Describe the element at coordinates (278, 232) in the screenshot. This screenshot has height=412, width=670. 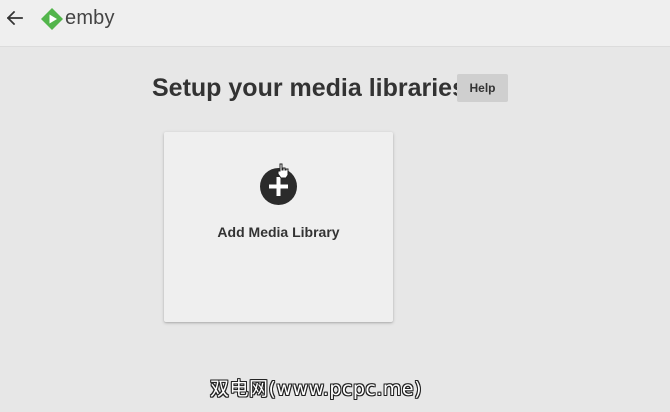
I see `add-media-library-label: Add Media Library` at that location.